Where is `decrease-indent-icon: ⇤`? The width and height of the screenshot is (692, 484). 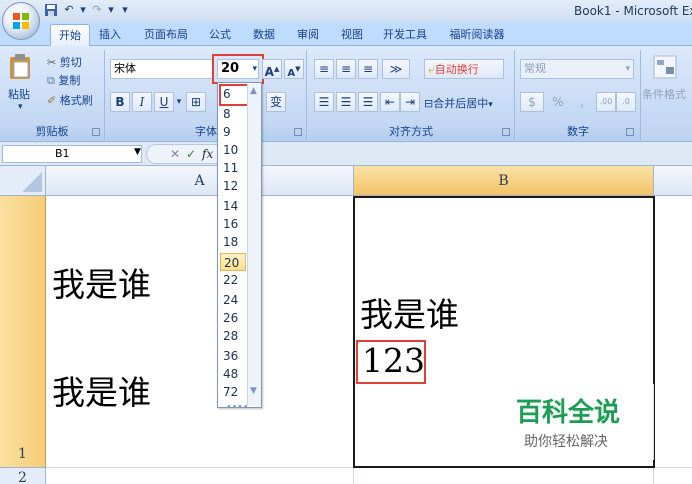
decrease-indent-icon: ⇤ is located at coordinates (390, 102).